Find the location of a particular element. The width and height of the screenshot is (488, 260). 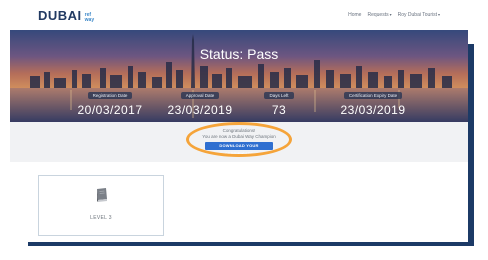

stat-label: Days Left is located at coordinates (279, 95).